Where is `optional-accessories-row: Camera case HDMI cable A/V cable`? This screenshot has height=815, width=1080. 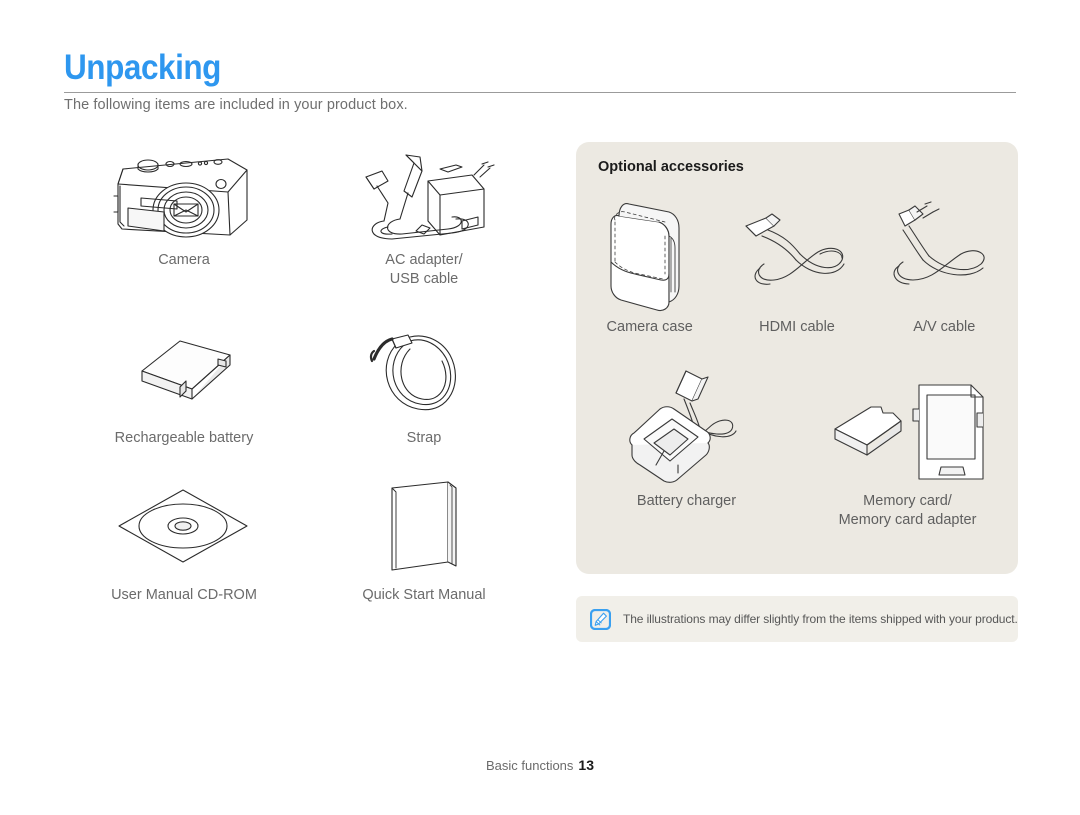
optional-accessories-row: Camera case HDMI cable A/V cable is located at coordinates (797, 263).